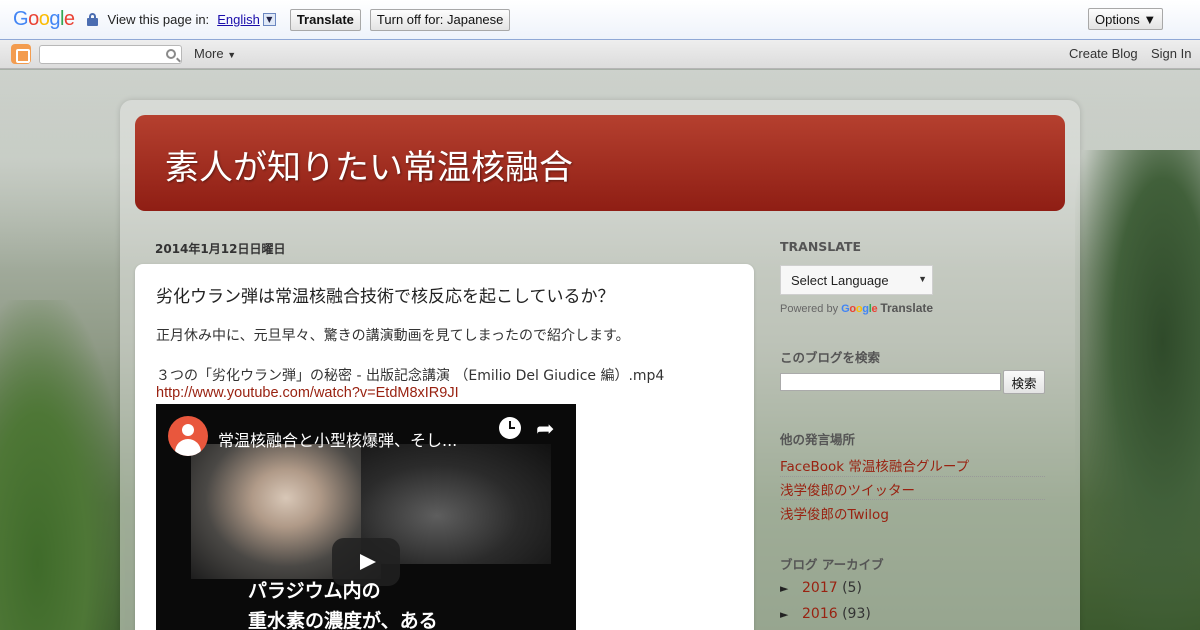 The width and height of the screenshot is (1200, 630). Describe the element at coordinates (314, 591) in the screenshot. I see `video-subtitle: パラジウム内の` at that location.